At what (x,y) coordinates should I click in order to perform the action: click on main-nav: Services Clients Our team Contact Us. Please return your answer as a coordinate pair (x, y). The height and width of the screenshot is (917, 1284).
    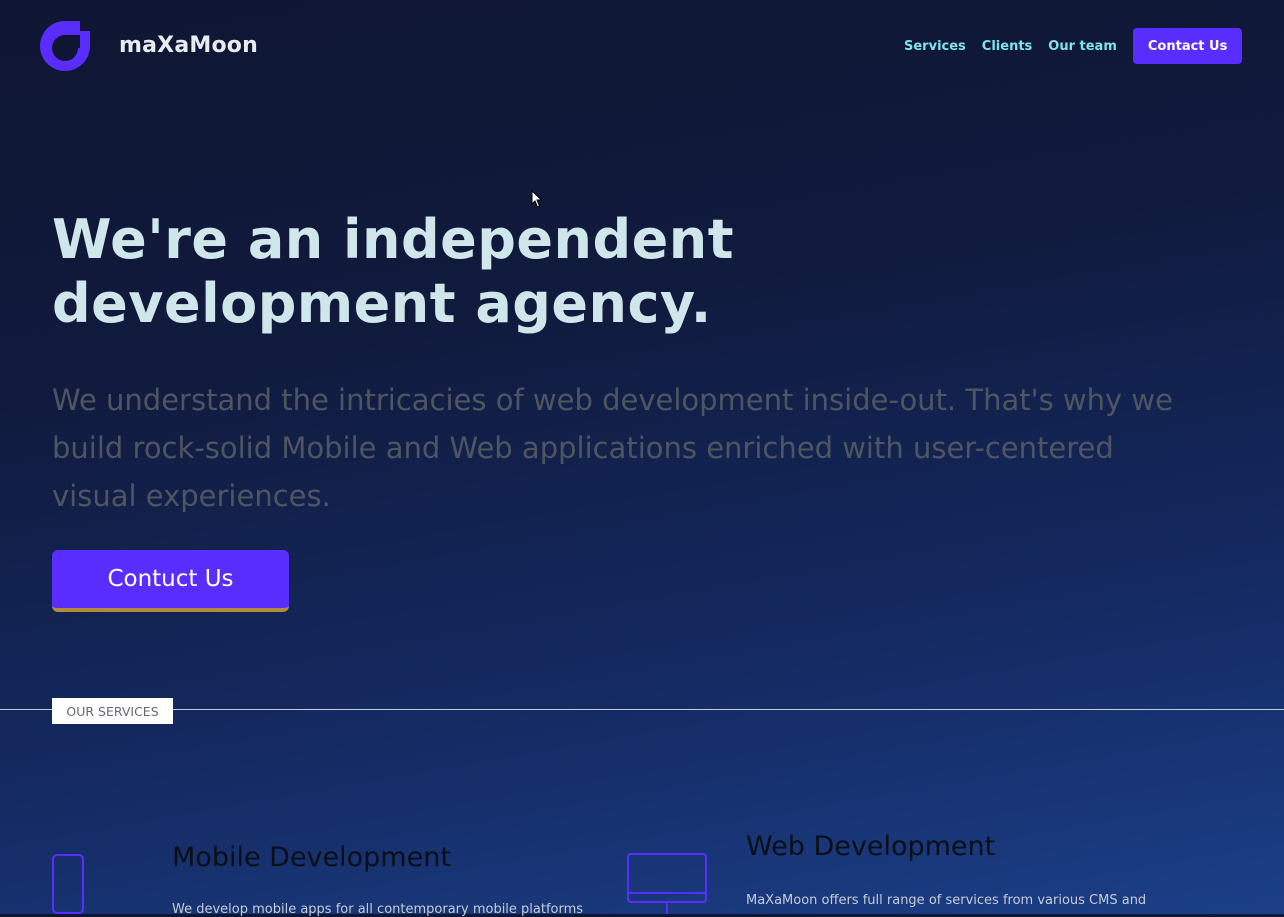
    Looking at the image, I should click on (1073, 46).